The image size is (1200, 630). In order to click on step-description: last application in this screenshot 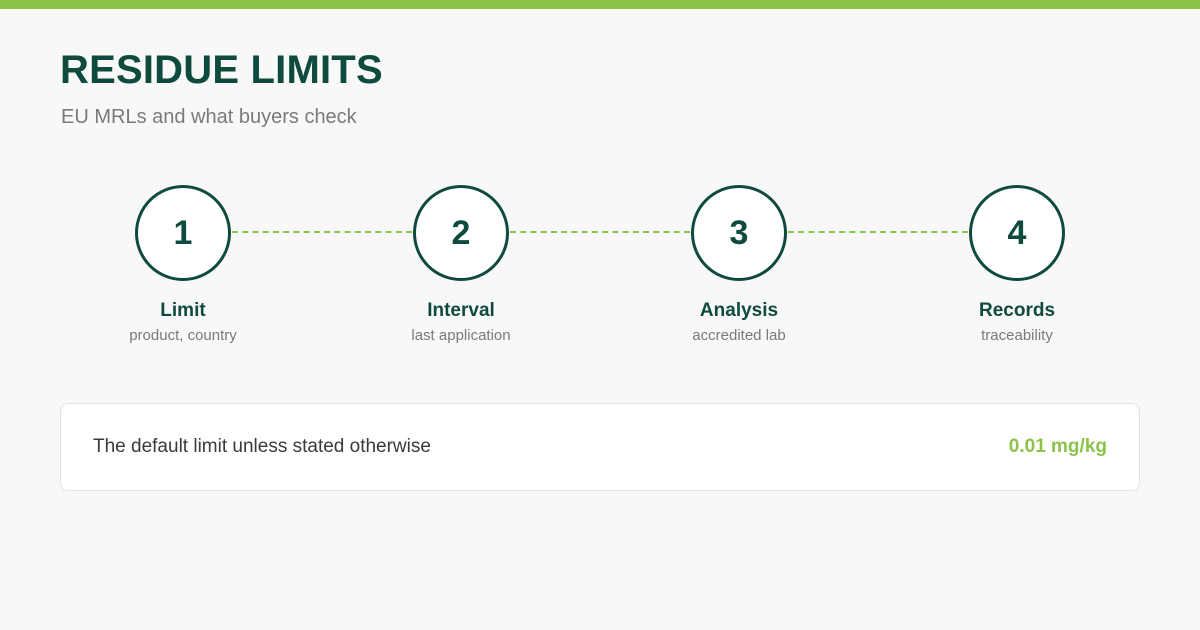, I will do `click(461, 335)`.